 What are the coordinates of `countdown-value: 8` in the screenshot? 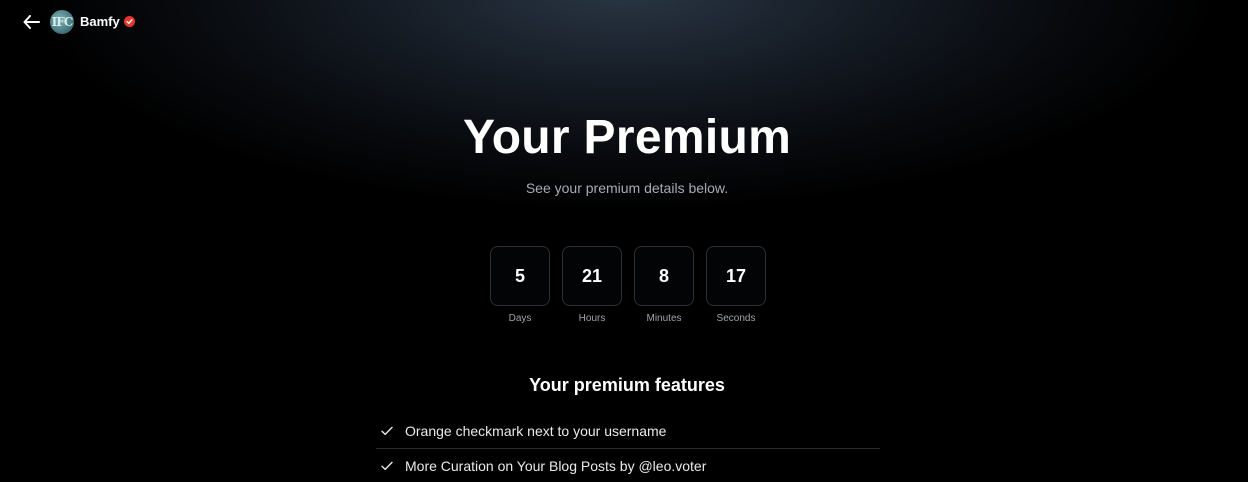 It's located at (664, 276).